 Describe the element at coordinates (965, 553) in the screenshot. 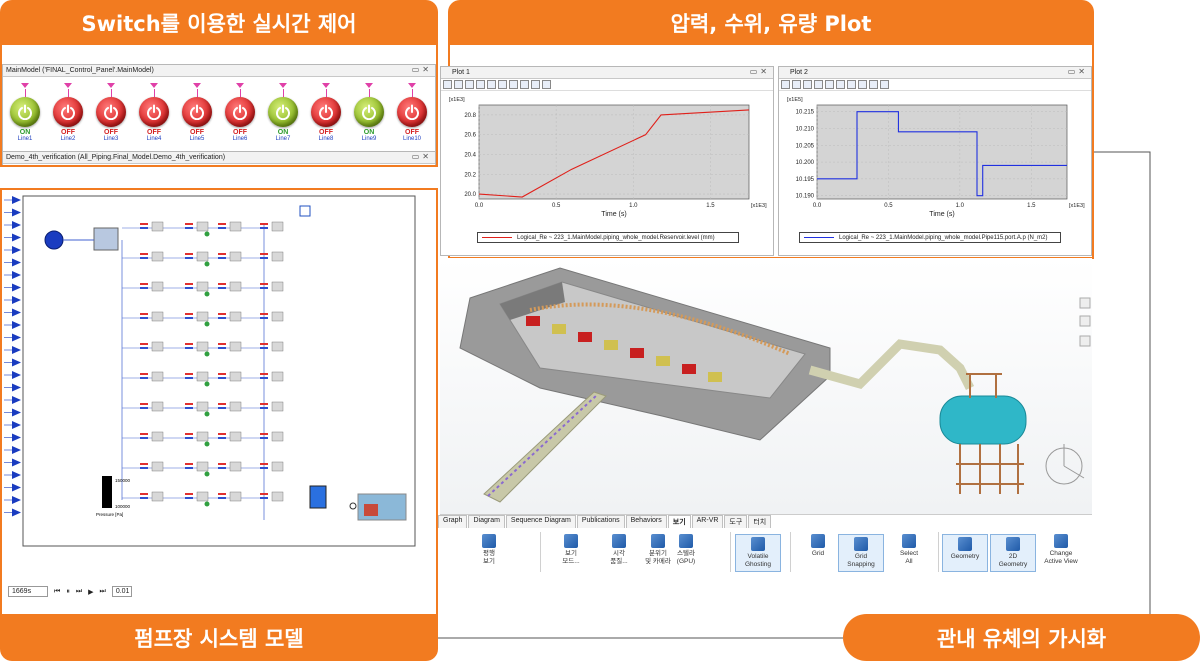

I see `ribbon-button: Geometry` at that location.